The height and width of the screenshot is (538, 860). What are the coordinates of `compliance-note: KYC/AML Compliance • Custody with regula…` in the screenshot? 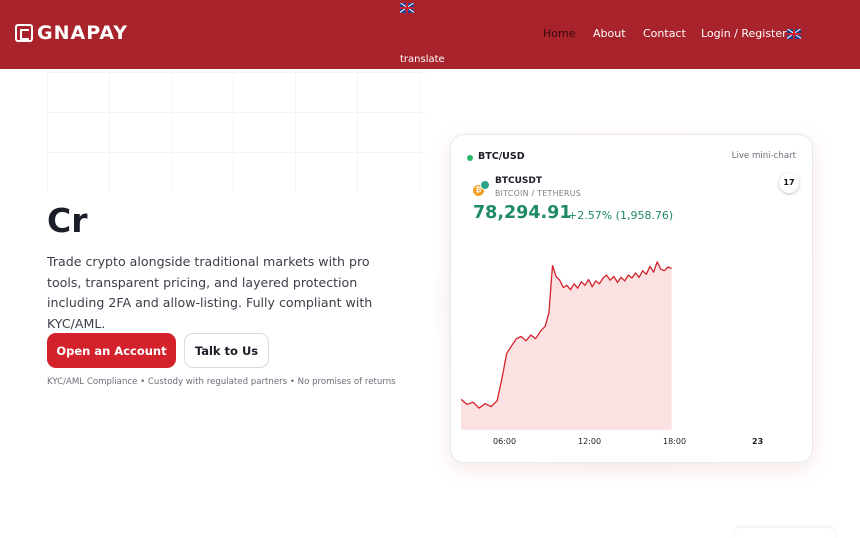 It's located at (221, 382).